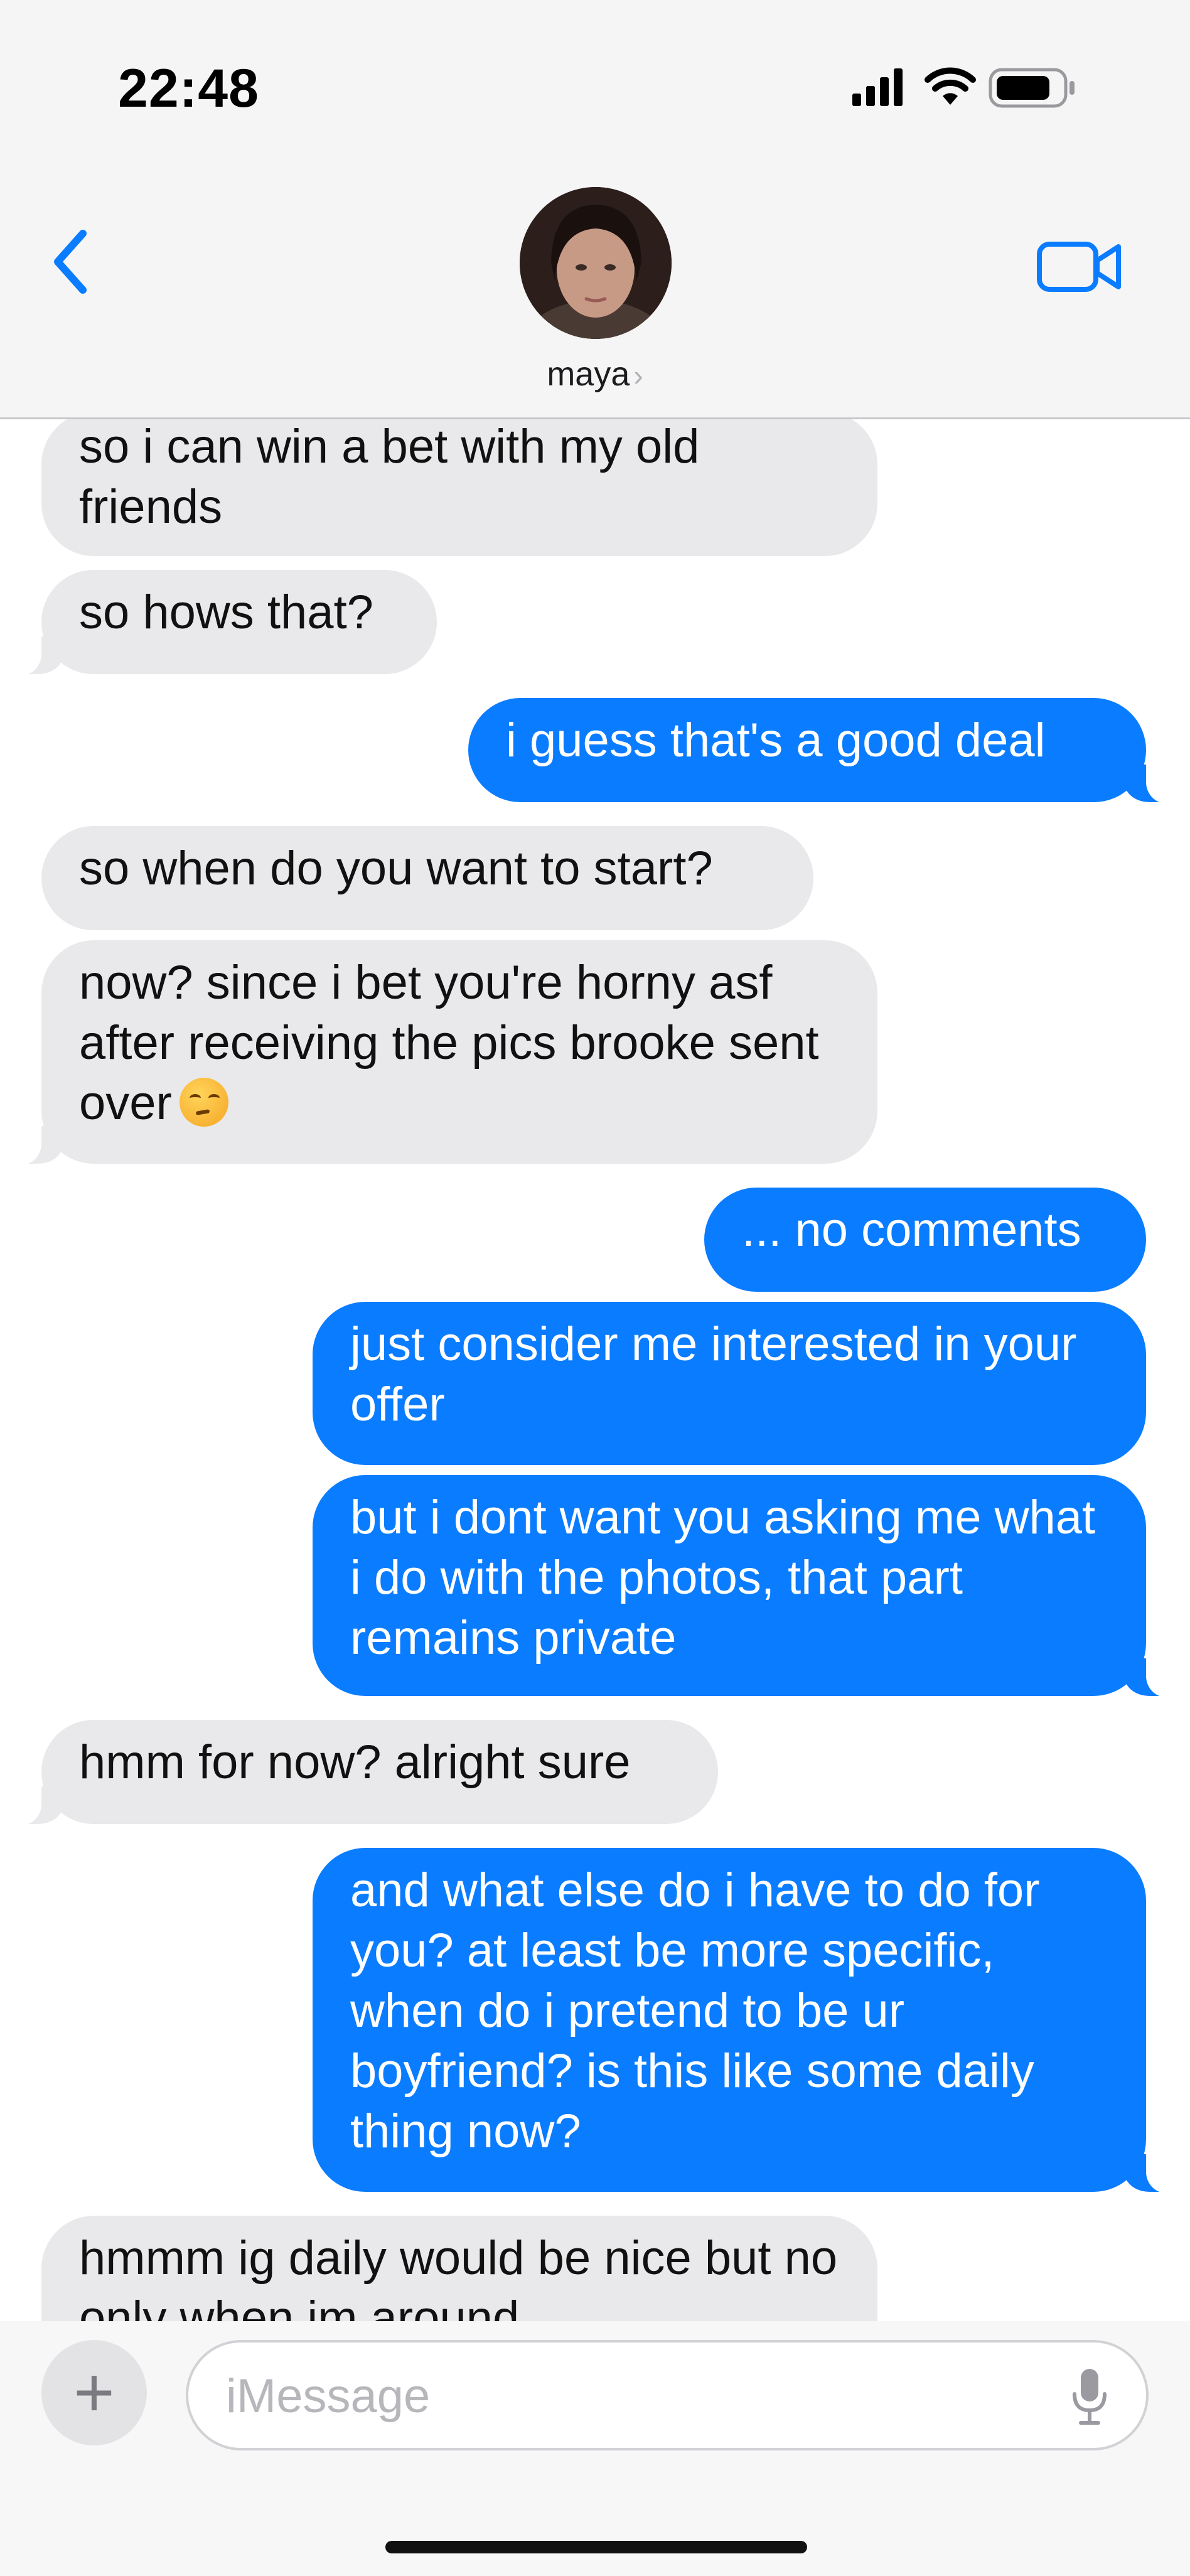 Image resolution: width=1190 pixels, height=2576 pixels. I want to click on message-text: so hows that?, so click(226, 612).